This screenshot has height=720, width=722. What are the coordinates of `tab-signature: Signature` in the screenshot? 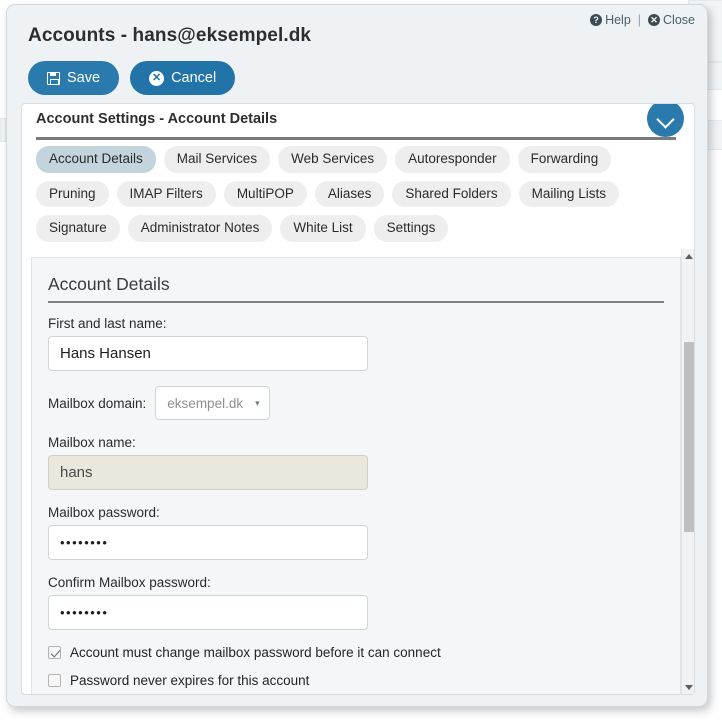 It's located at (78, 228).